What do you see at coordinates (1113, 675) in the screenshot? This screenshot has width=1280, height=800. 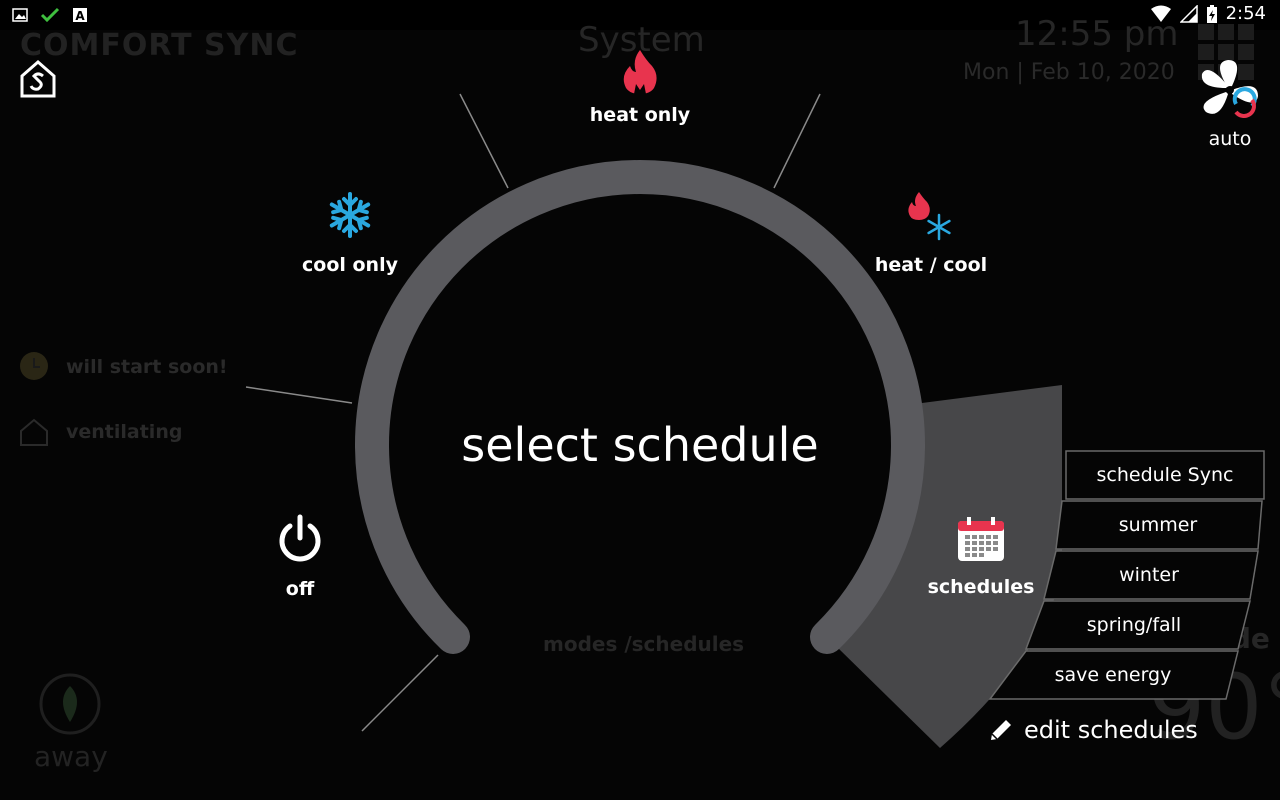 I see `schedule-item: save energy` at bounding box center [1113, 675].